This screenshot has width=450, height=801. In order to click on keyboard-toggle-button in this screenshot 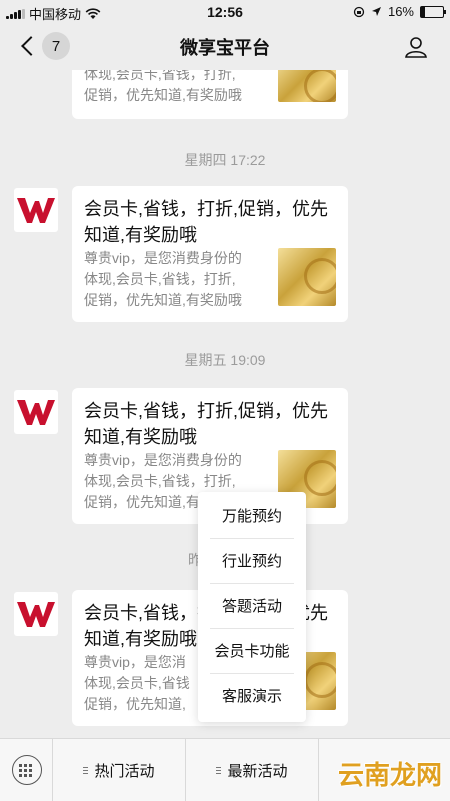, I will do `click(27, 770)`.